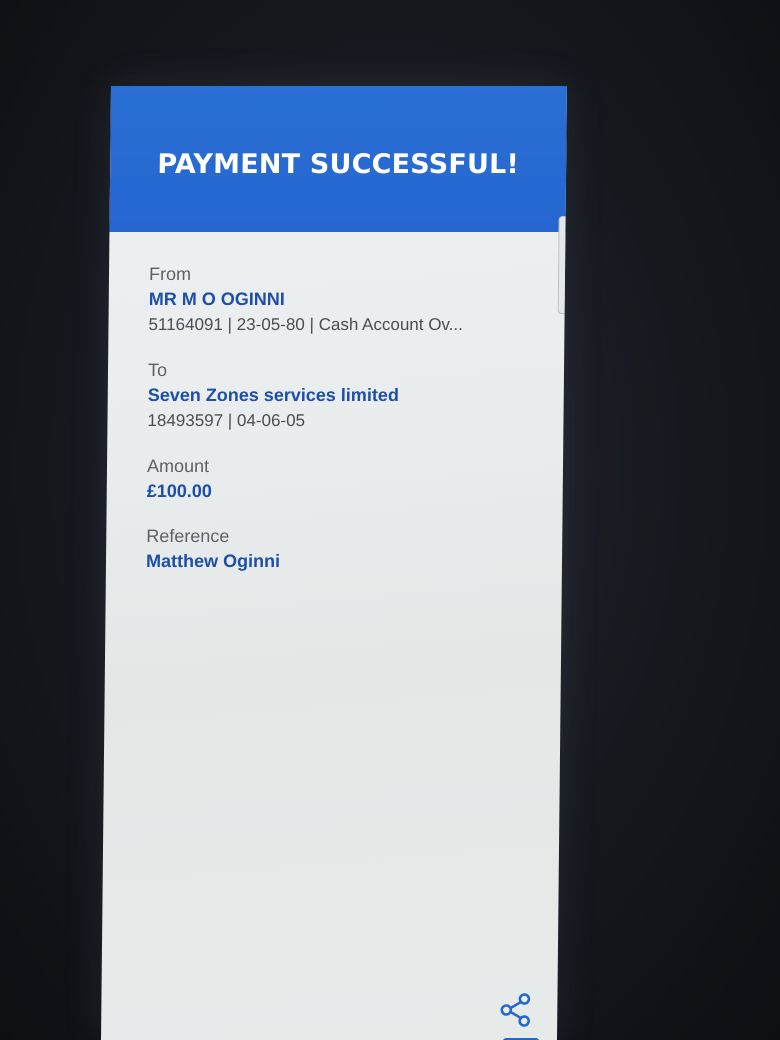  Describe the element at coordinates (344, 549) in the screenshot. I see `reference-section: Reference Matthew Oginni` at that location.